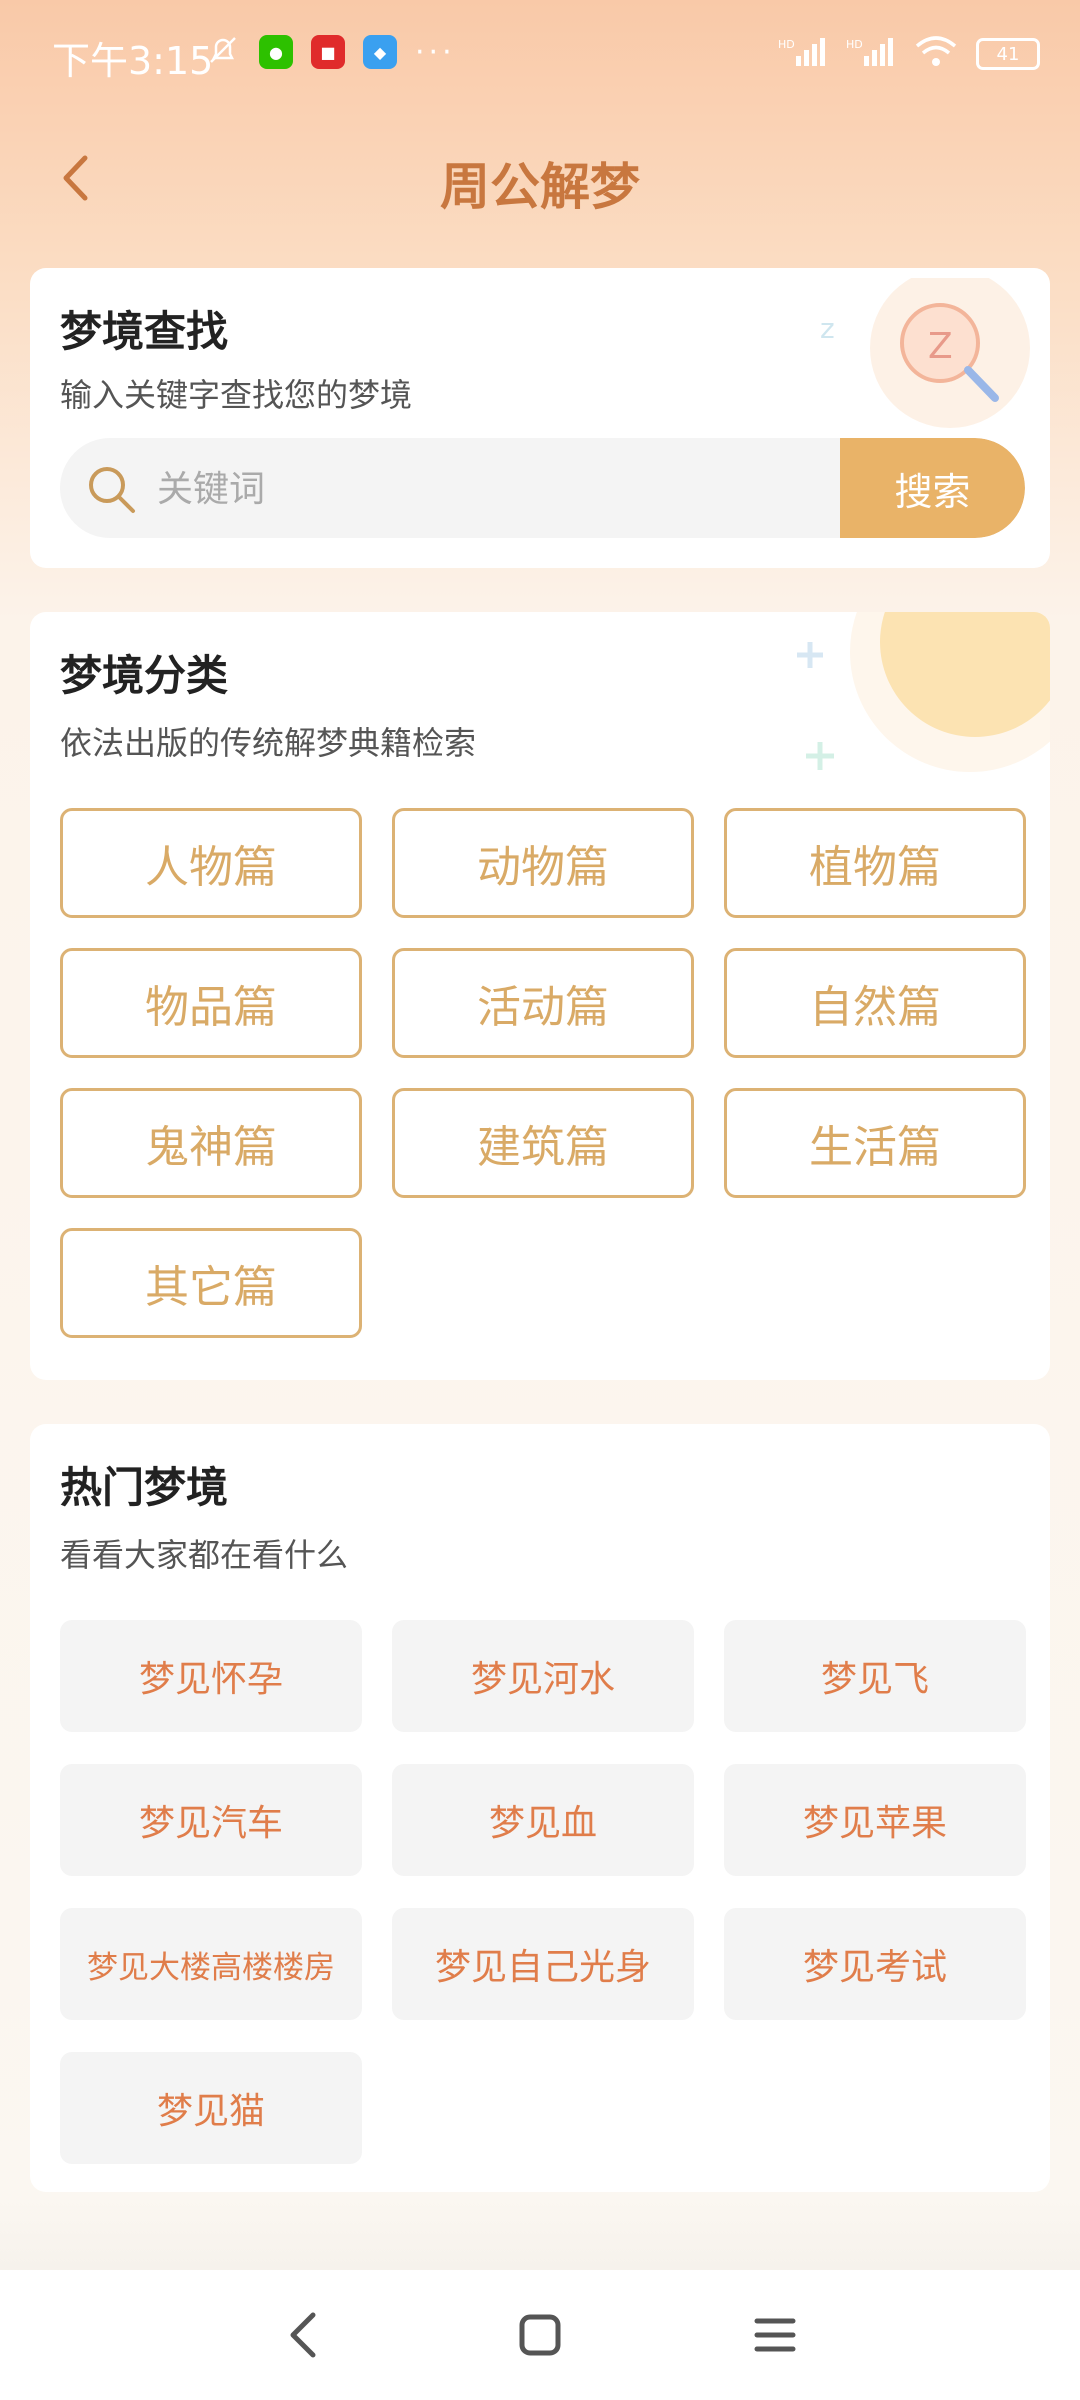 The height and width of the screenshot is (2400, 1080). I want to click on category-button: 其它篇, so click(211, 1283).